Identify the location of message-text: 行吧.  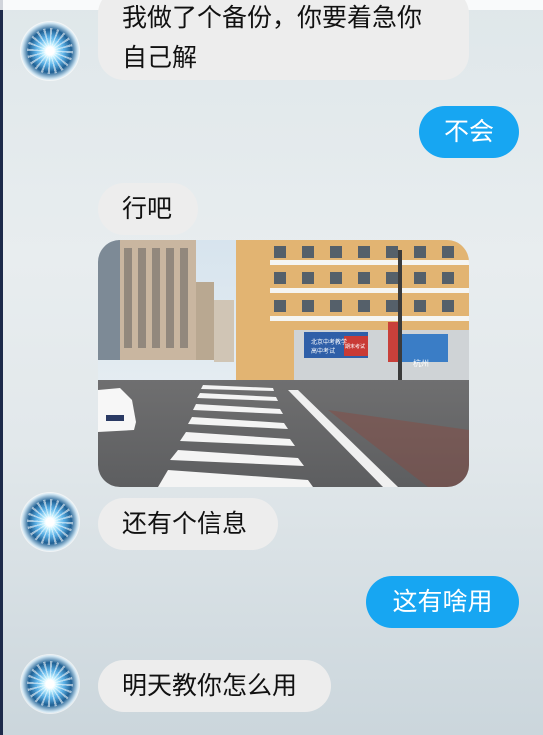
(147, 208).